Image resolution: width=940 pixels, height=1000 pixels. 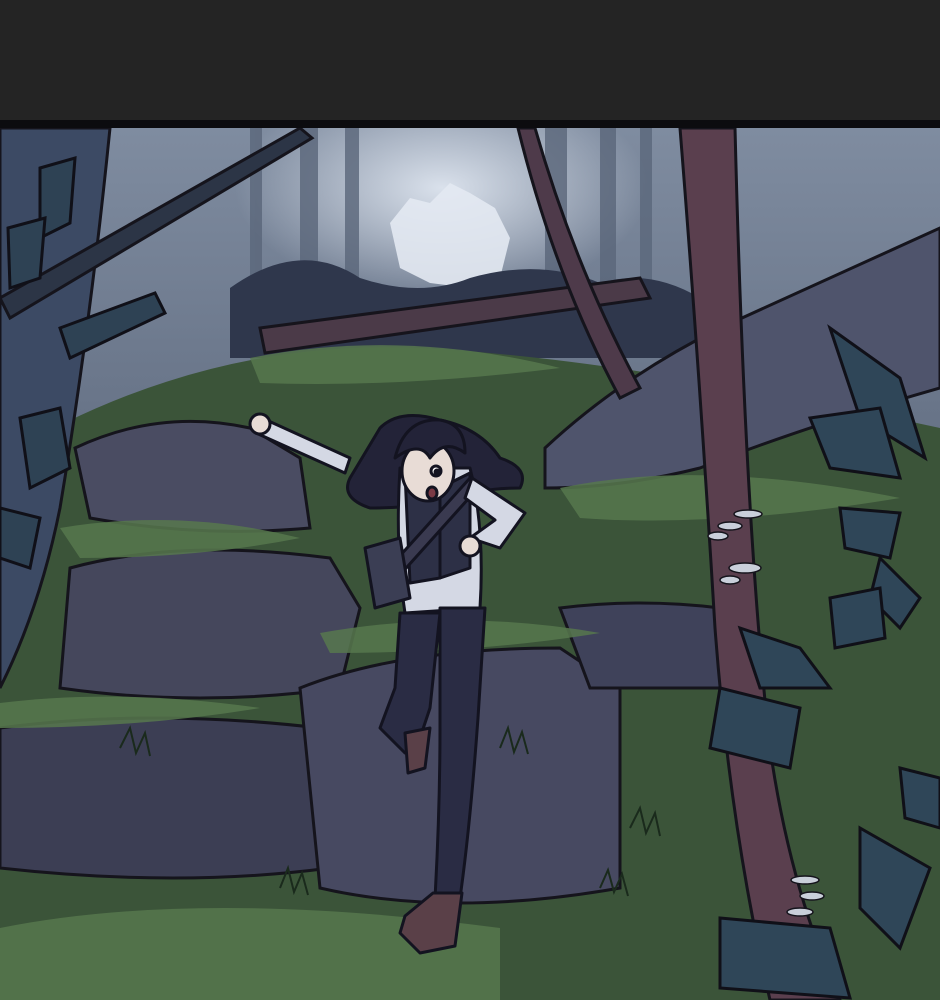 I want to click on viewer-top-bar, so click(x=470, y=60).